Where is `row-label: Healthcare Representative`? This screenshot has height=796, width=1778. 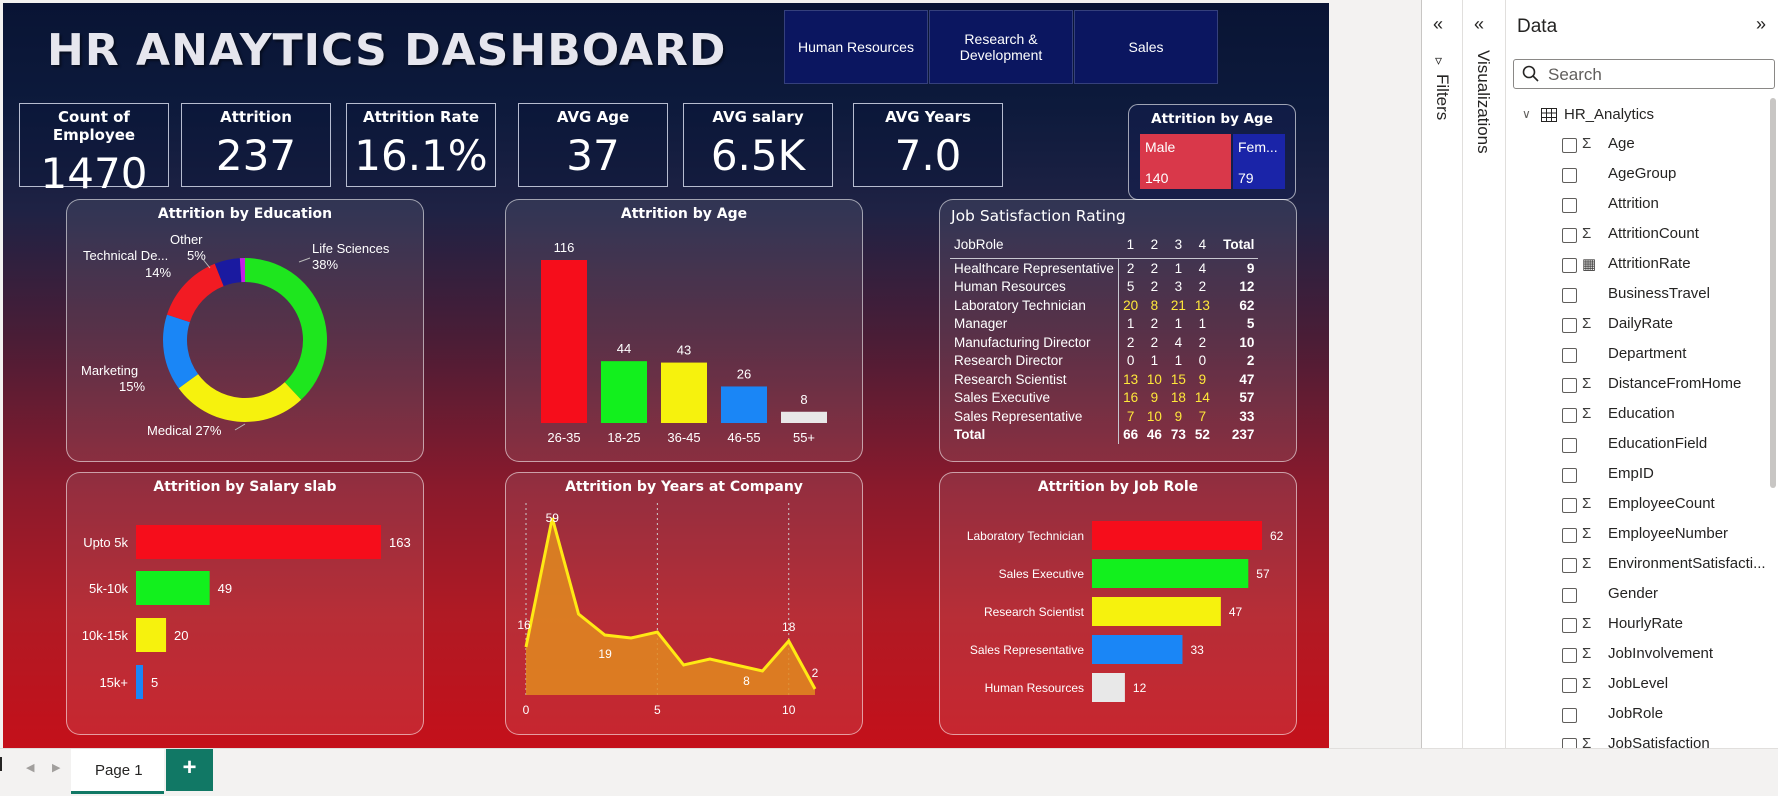
row-label: Healthcare Representative is located at coordinates (1034, 268).